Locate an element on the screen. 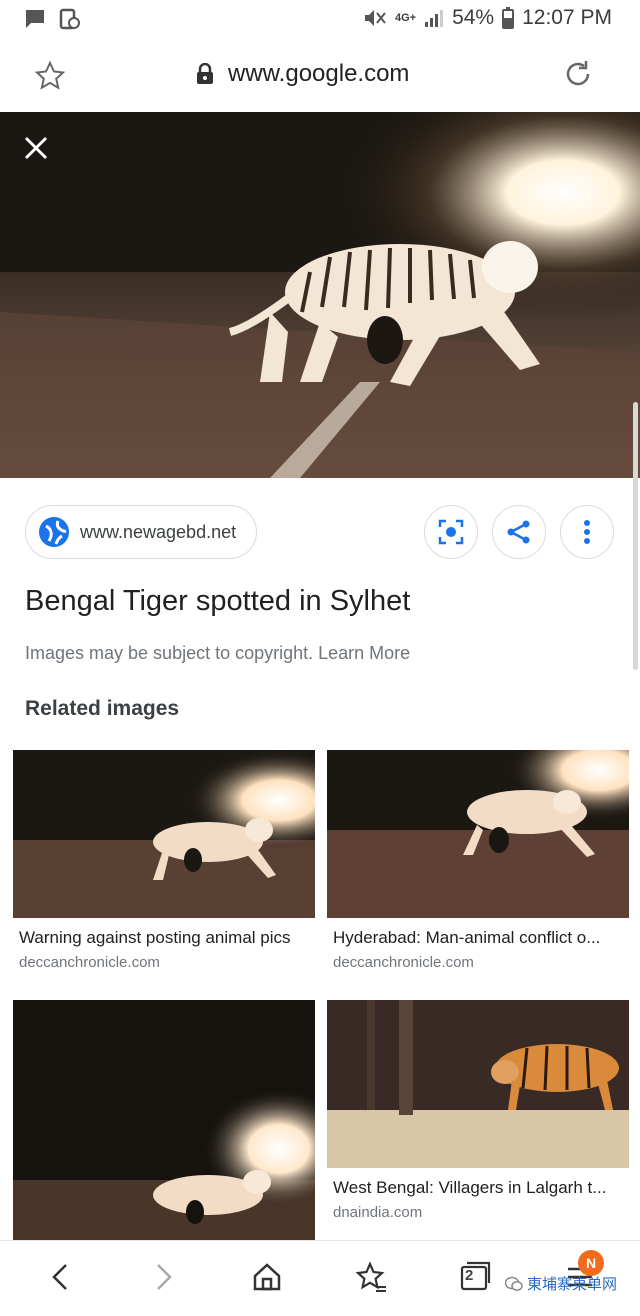 The width and height of the screenshot is (640, 1316). network-type: 4G+ is located at coordinates (405, 18).